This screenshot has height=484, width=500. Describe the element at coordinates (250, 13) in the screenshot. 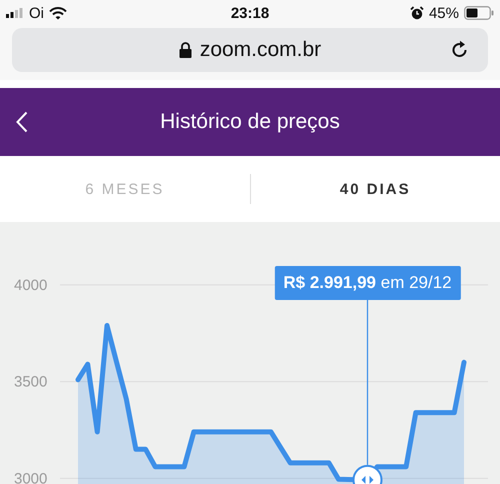

I see `status-time: 23:18` at that location.